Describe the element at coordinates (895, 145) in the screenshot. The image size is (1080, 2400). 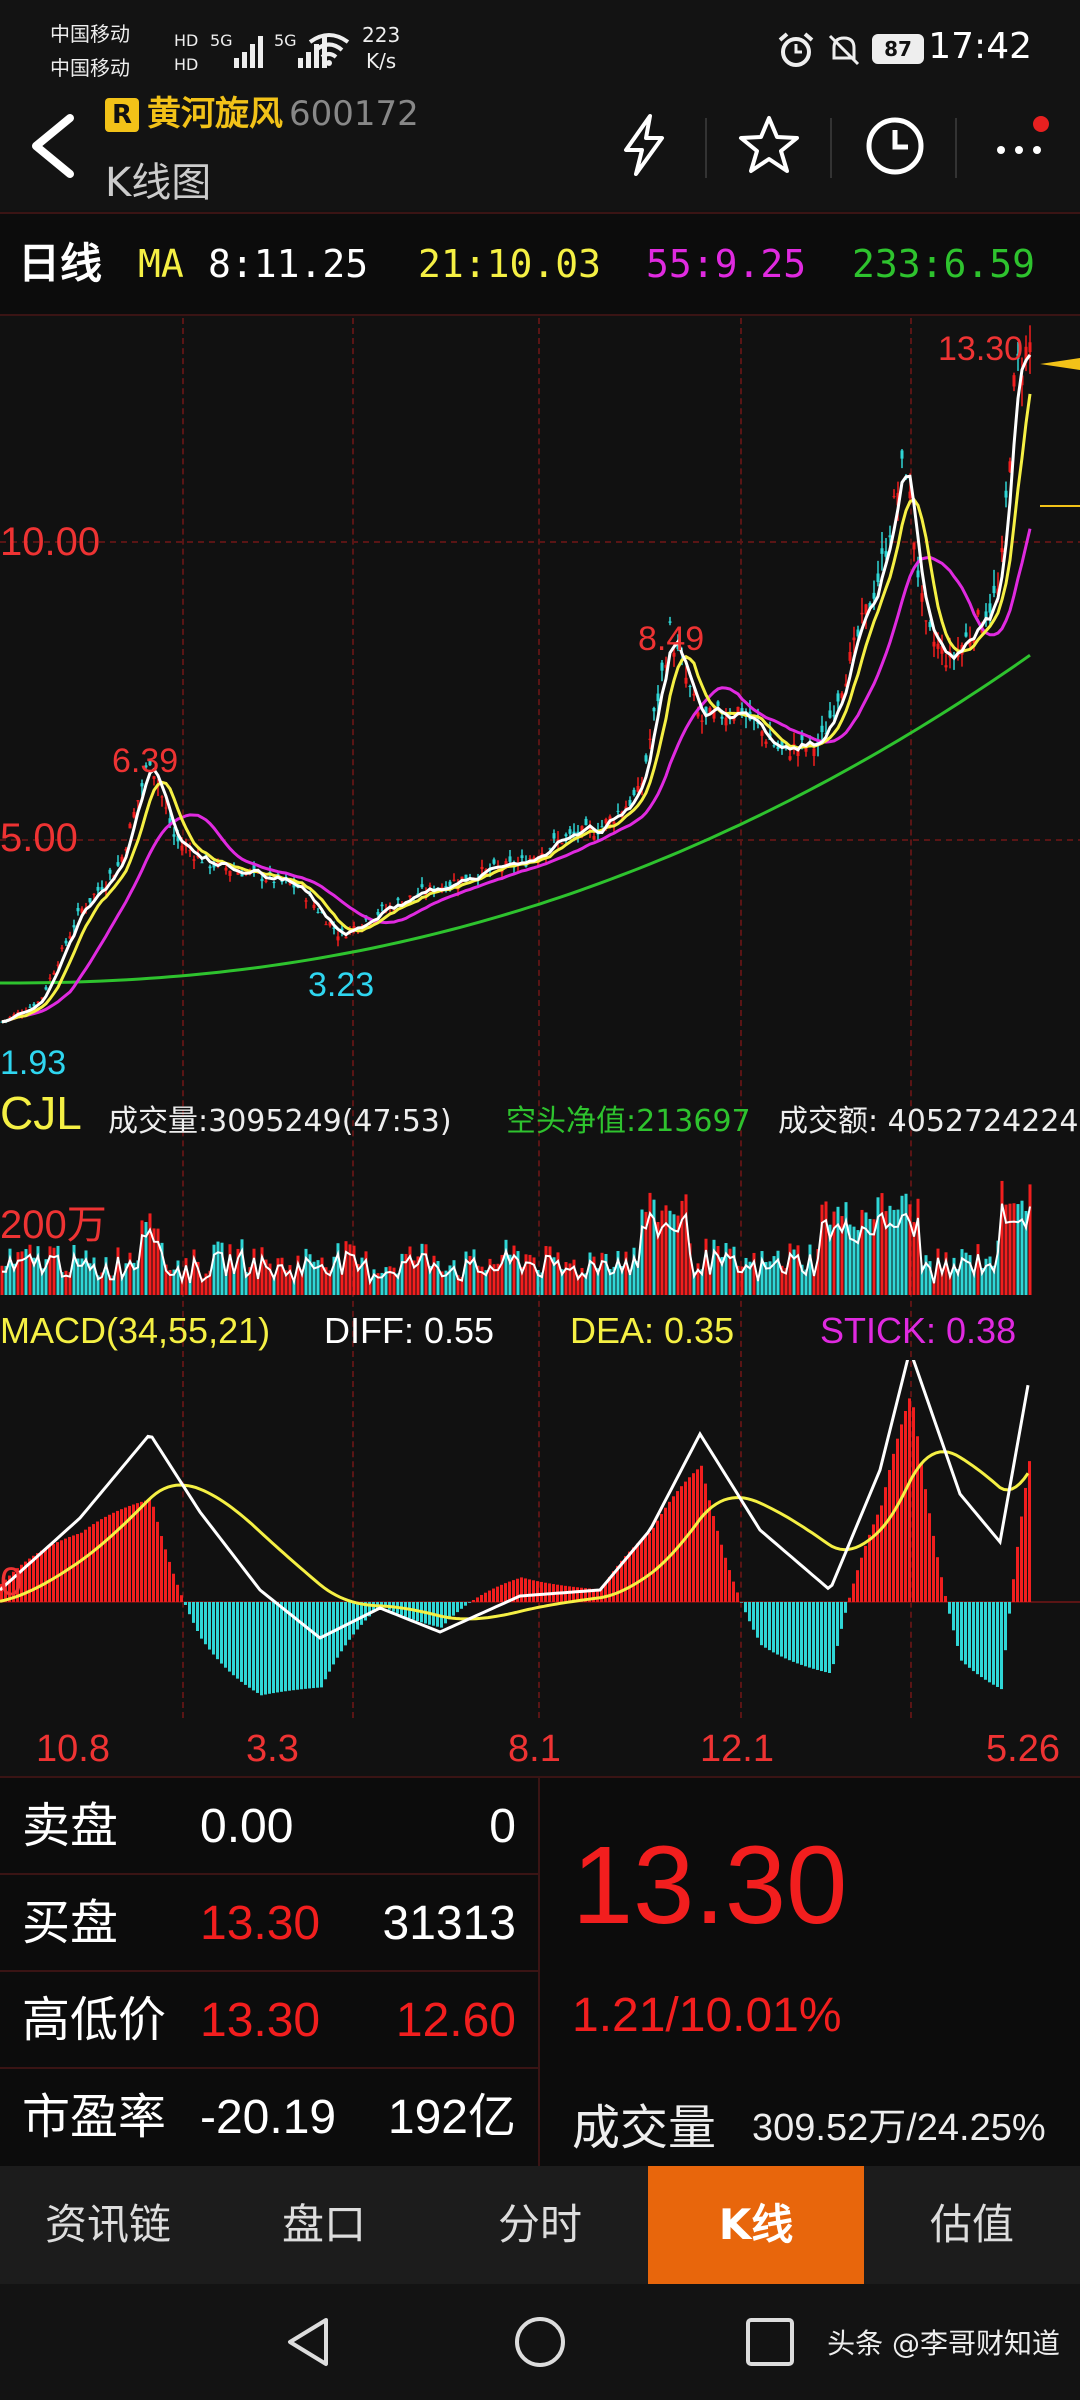
I see `clock-icon` at that location.